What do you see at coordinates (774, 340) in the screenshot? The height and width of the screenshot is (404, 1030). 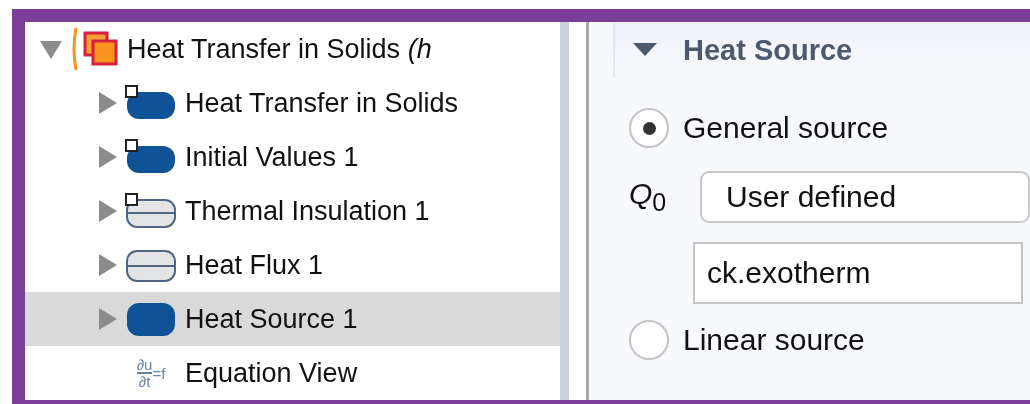 I see `radio-label: Linear source` at bounding box center [774, 340].